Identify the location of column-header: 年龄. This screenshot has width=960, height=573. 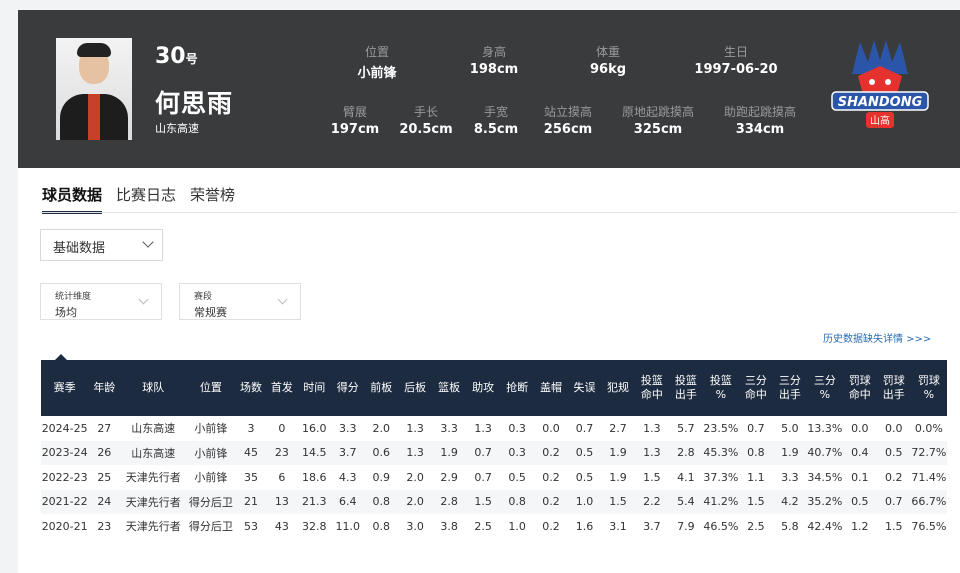
(104, 388).